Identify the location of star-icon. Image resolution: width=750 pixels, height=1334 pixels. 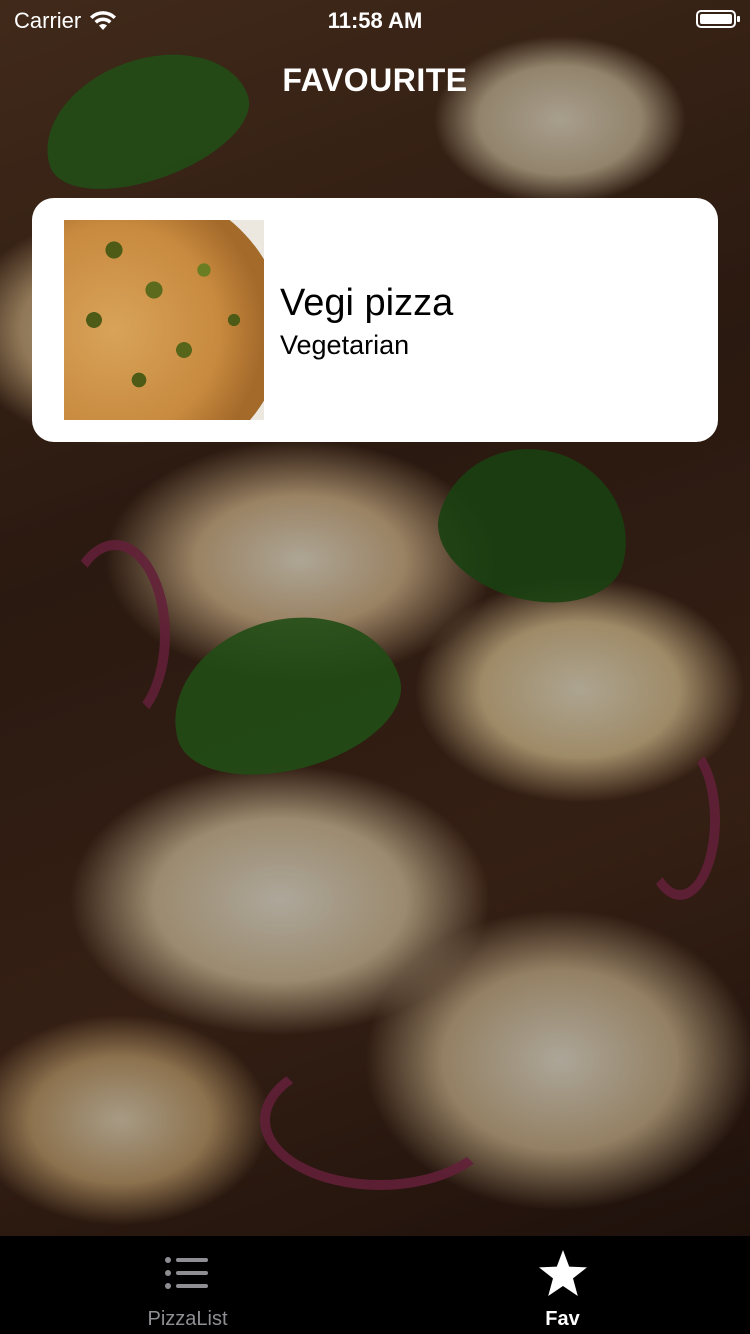
(562, 1273).